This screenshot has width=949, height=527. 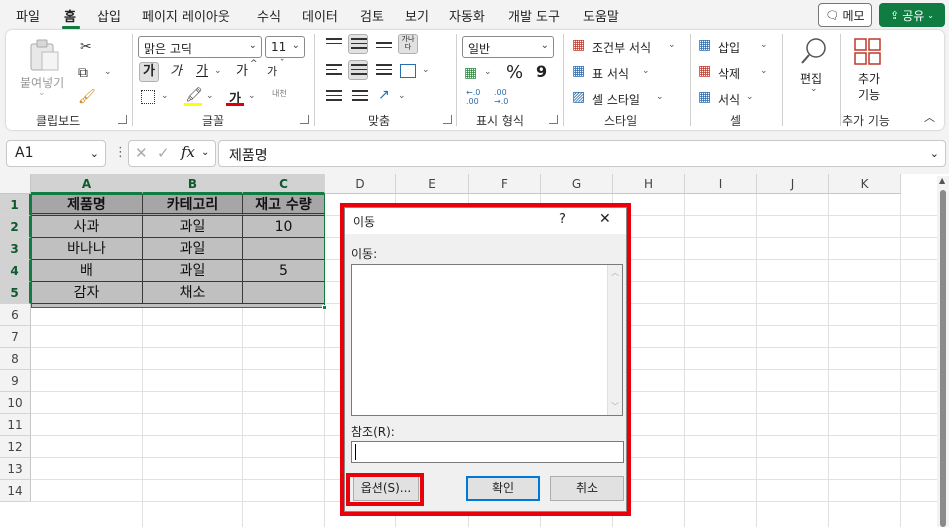 What do you see at coordinates (200, 47) in the screenshot?
I see `font-name-select: 맑은 고딕 ⌄` at bounding box center [200, 47].